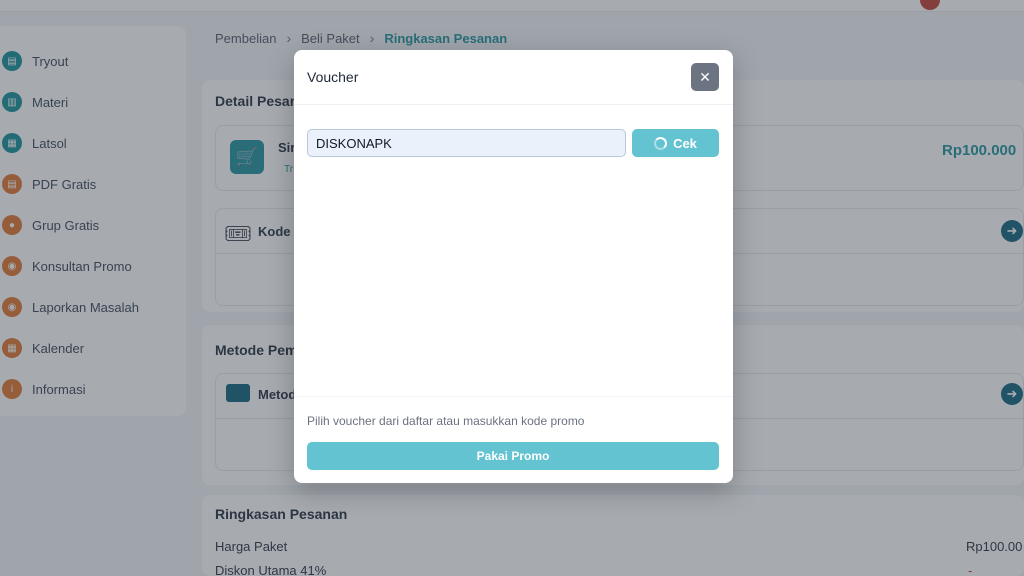  I want to click on modal-title: Voucher, so click(333, 77).